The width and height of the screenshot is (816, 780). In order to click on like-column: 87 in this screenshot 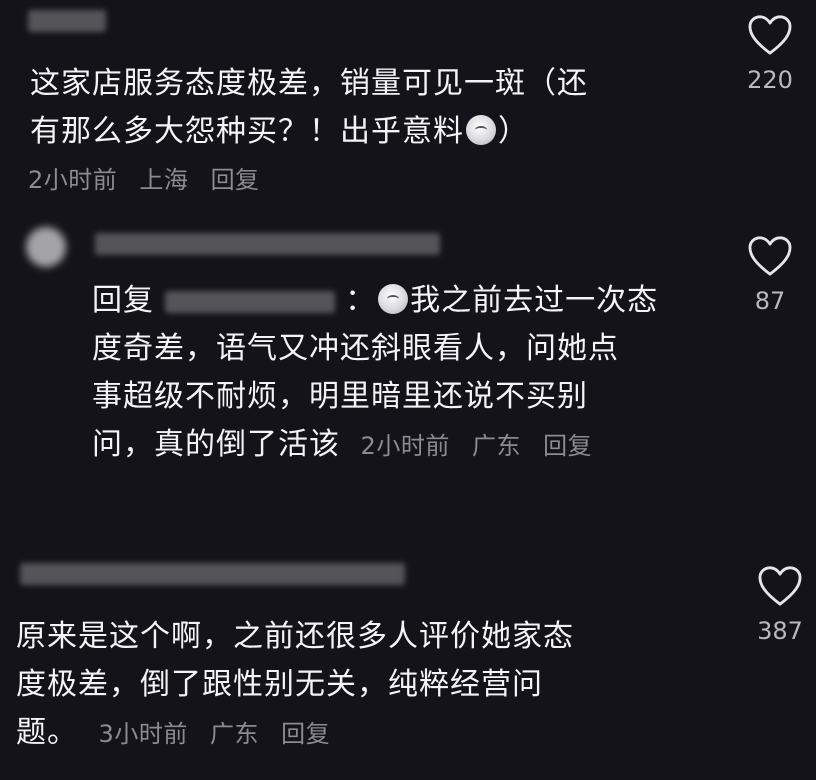, I will do `click(770, 275)`.